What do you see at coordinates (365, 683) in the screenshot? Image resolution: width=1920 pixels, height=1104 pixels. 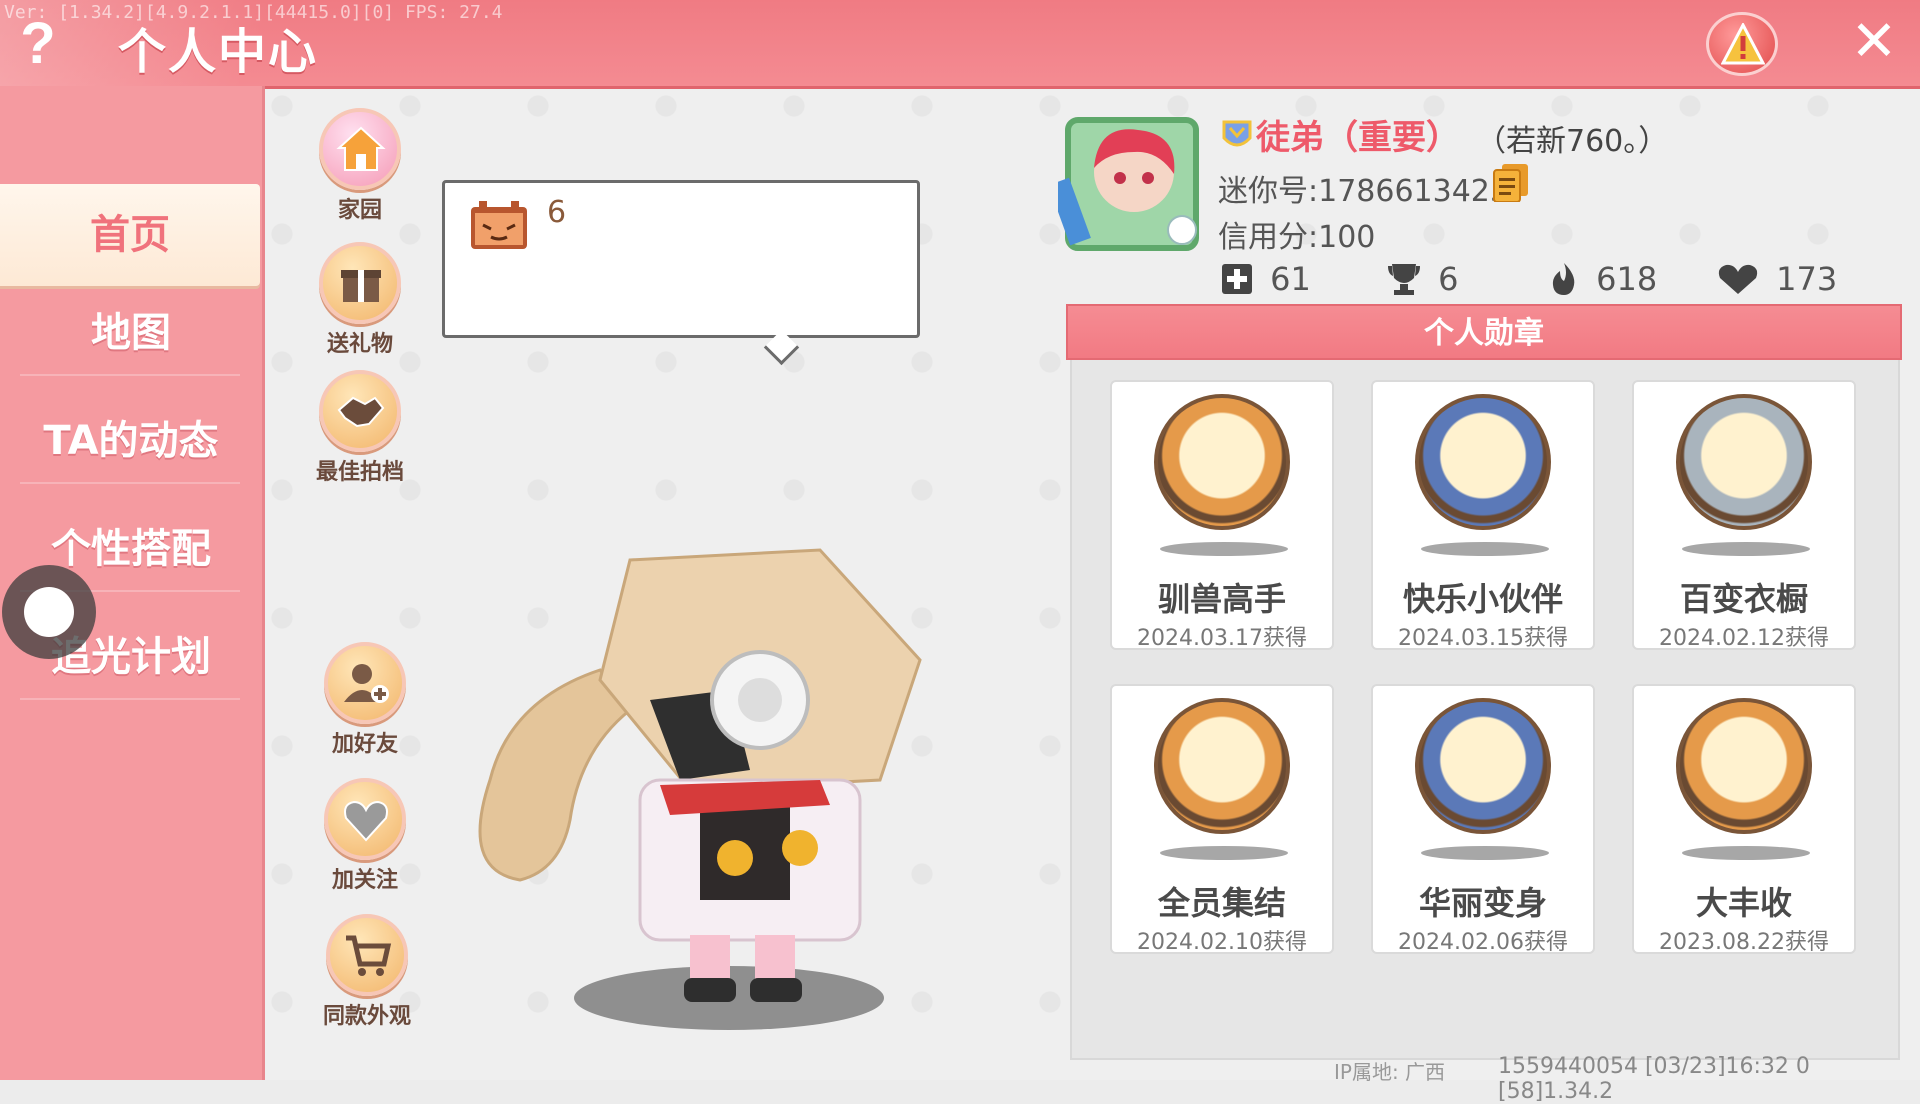 I see `add-friend-icon` at bounding box center [365, 683].